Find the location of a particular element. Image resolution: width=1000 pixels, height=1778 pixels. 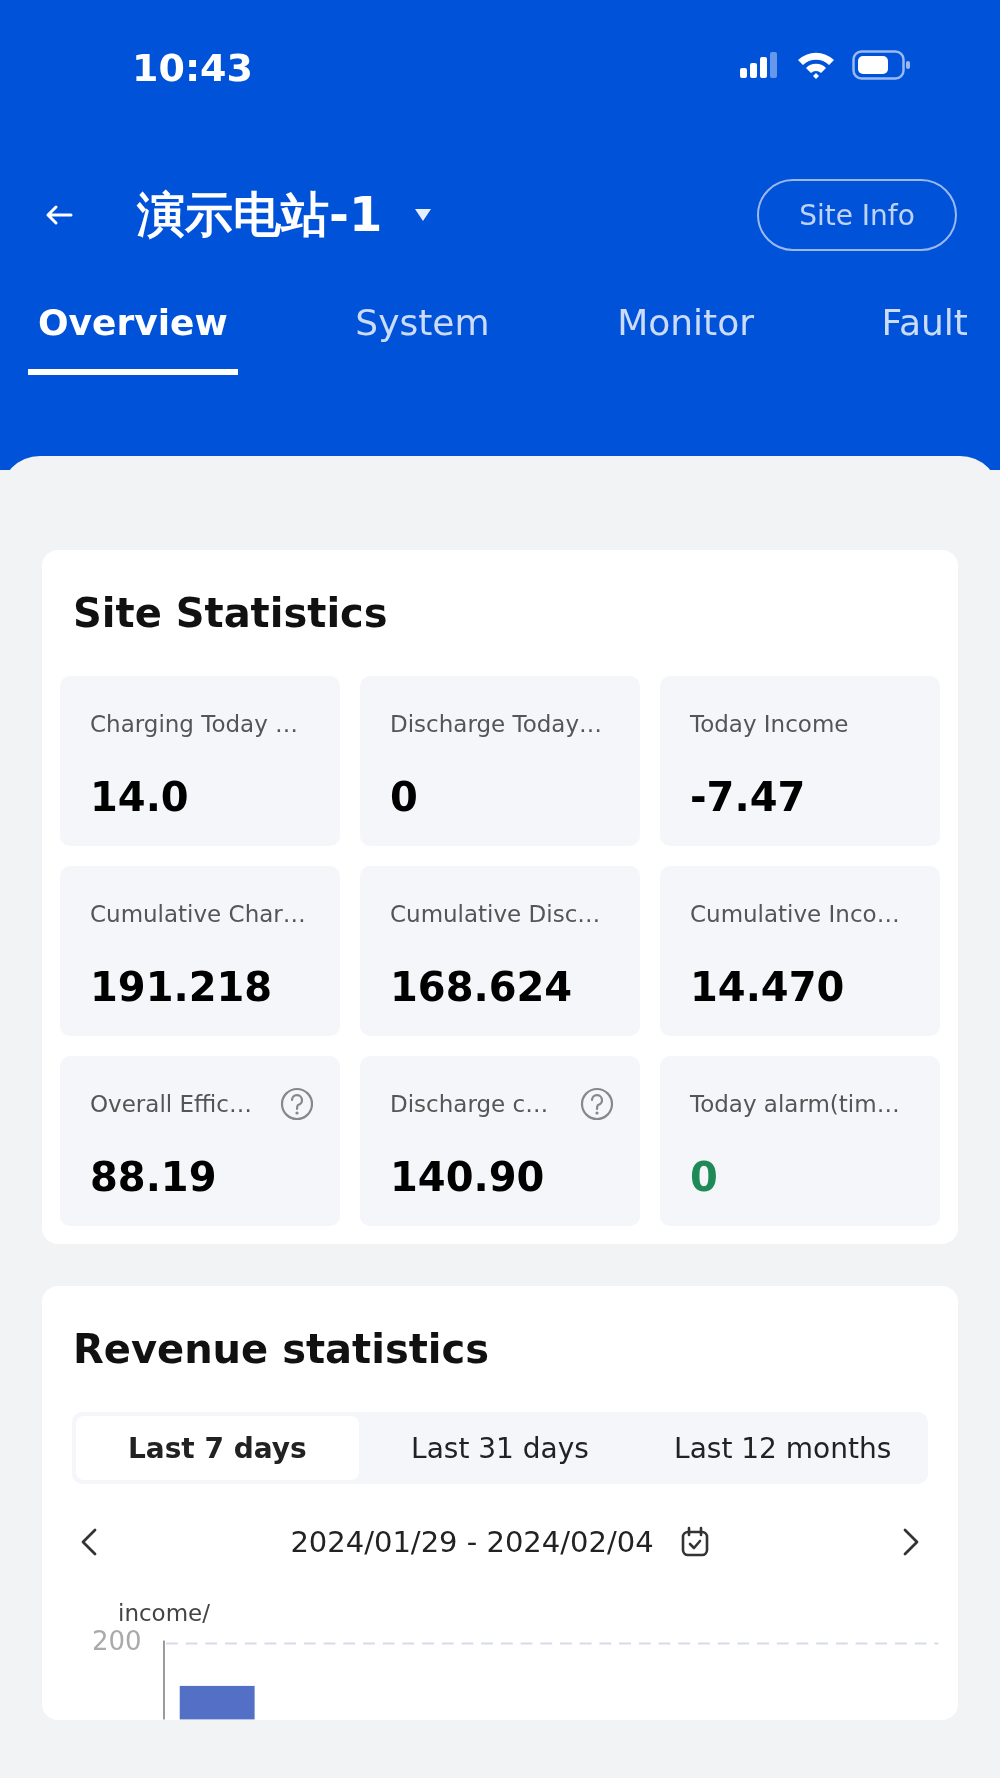

section-title: Site Statistics is located at coordinates (230, 613).